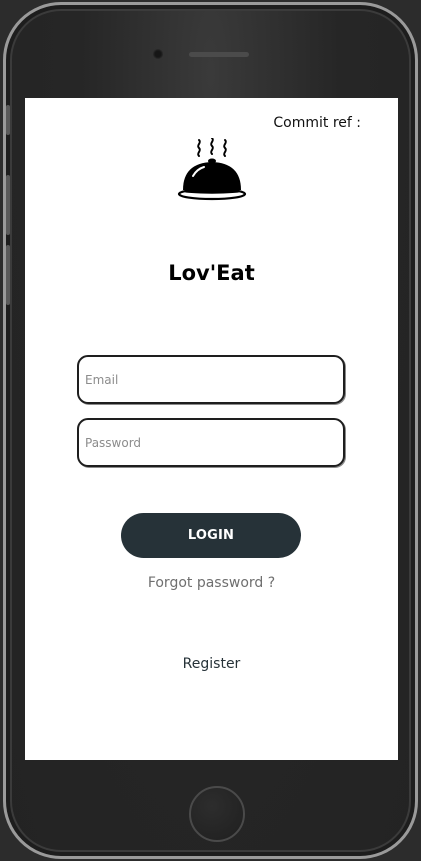  Describe the element at coordinates (219, 54) in the screenshot. I see `earpiece-speaker` at that location.